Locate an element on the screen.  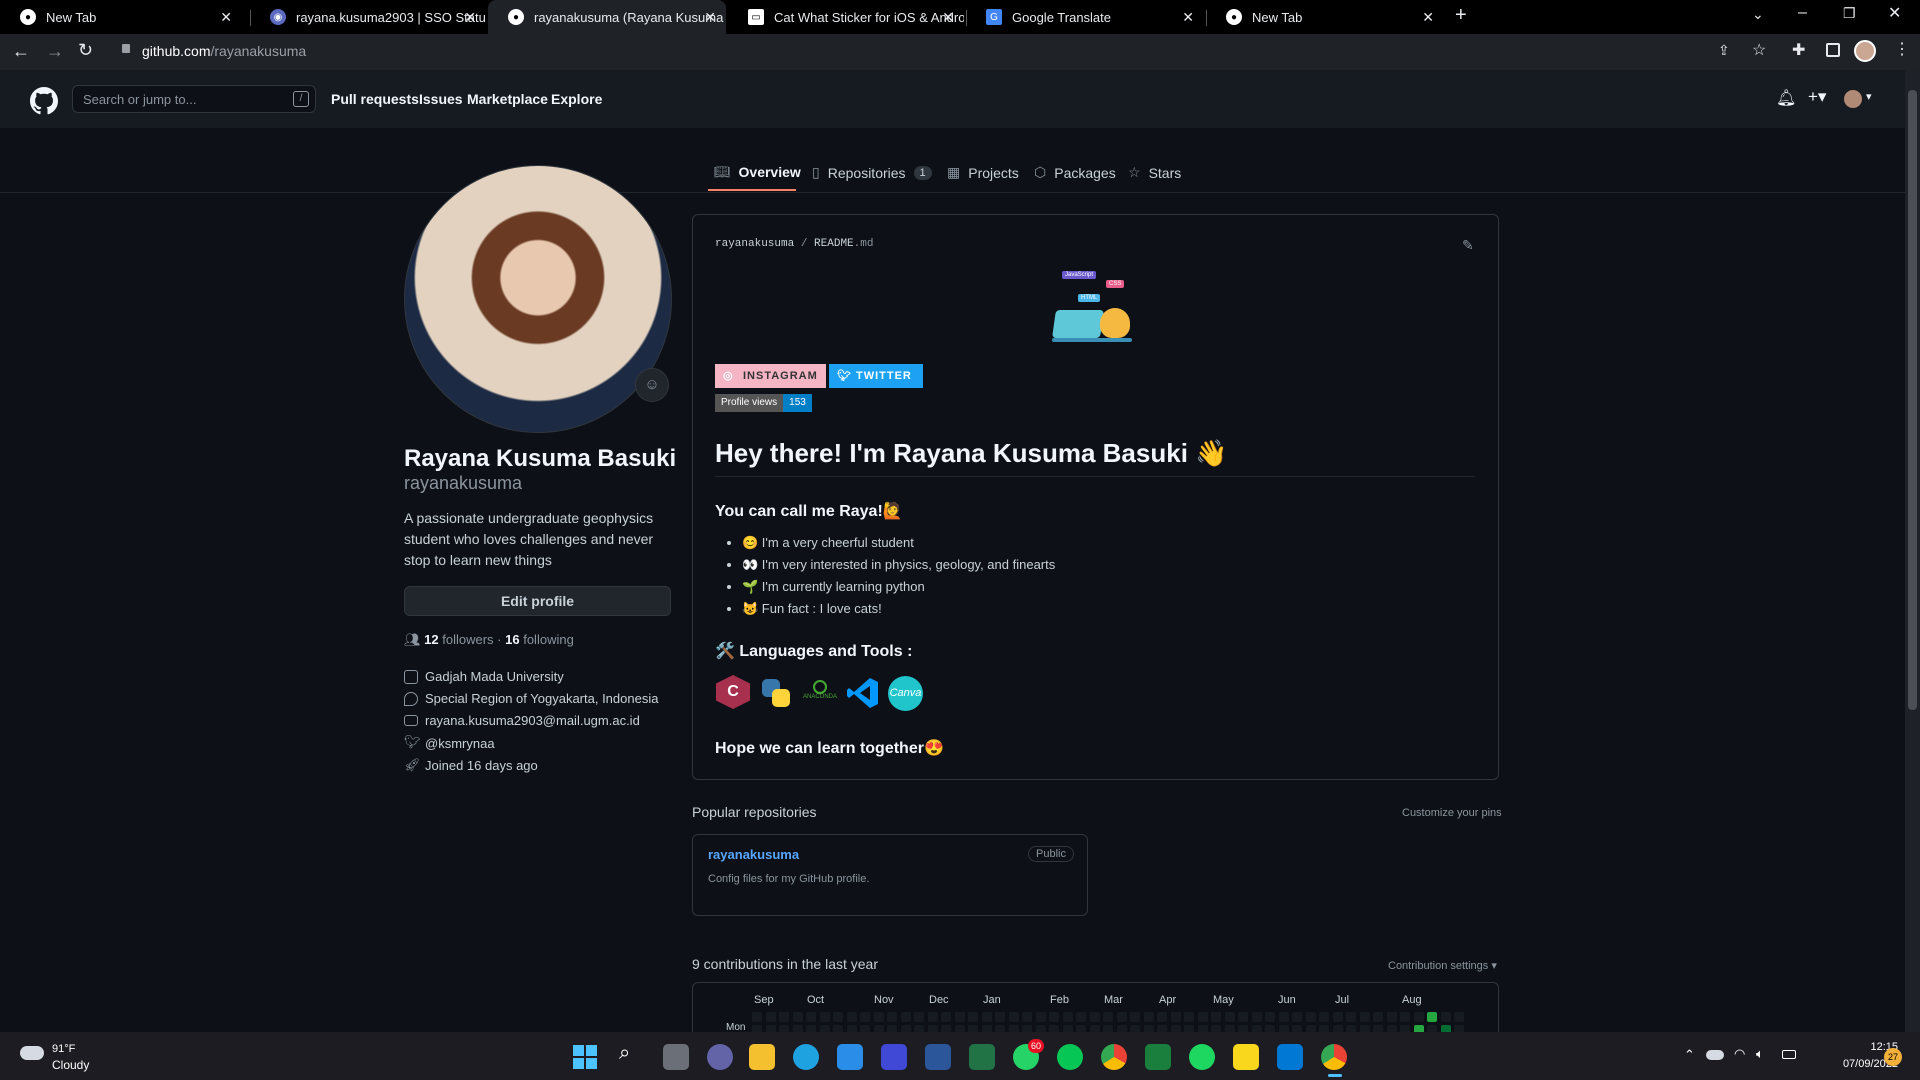
tab-search-icon: ⌄ is located at coordinates (1758, 14).